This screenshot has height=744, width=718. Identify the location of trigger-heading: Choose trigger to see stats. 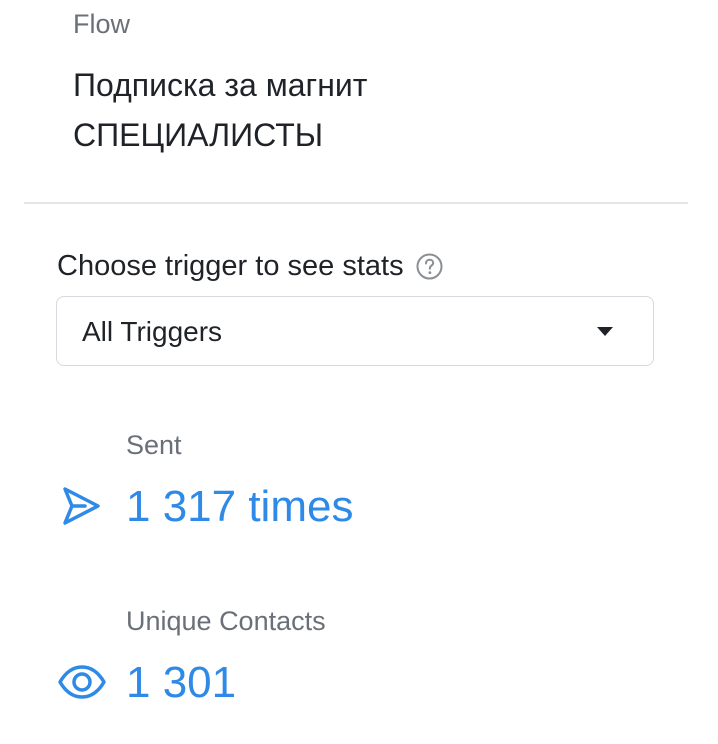
(250, 266).